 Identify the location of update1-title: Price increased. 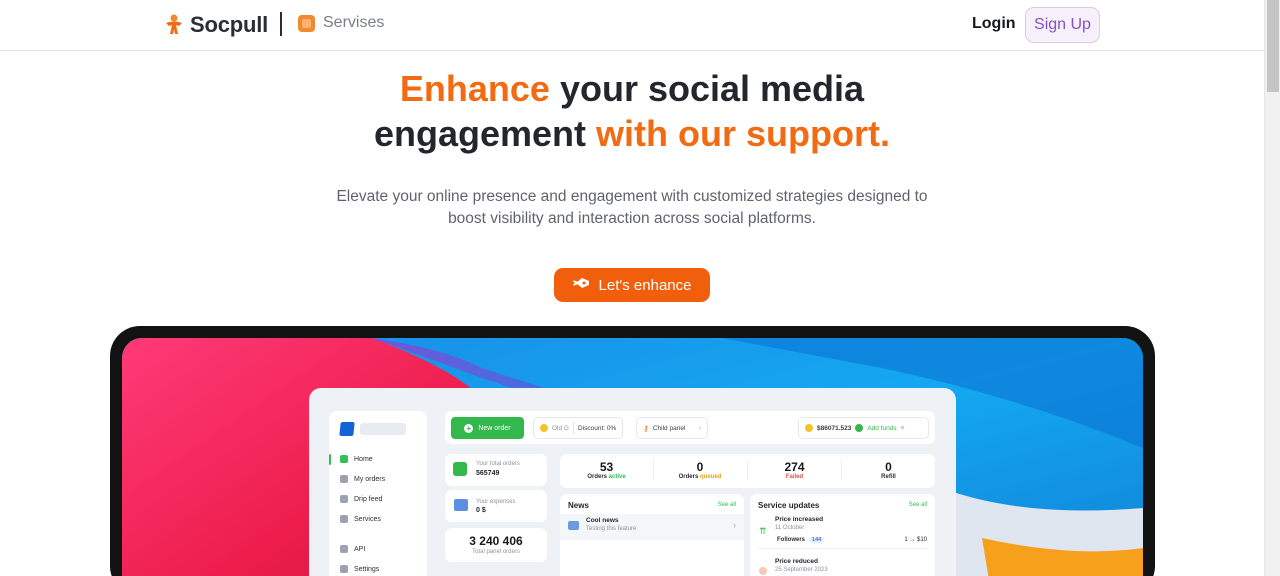
(799, 519).